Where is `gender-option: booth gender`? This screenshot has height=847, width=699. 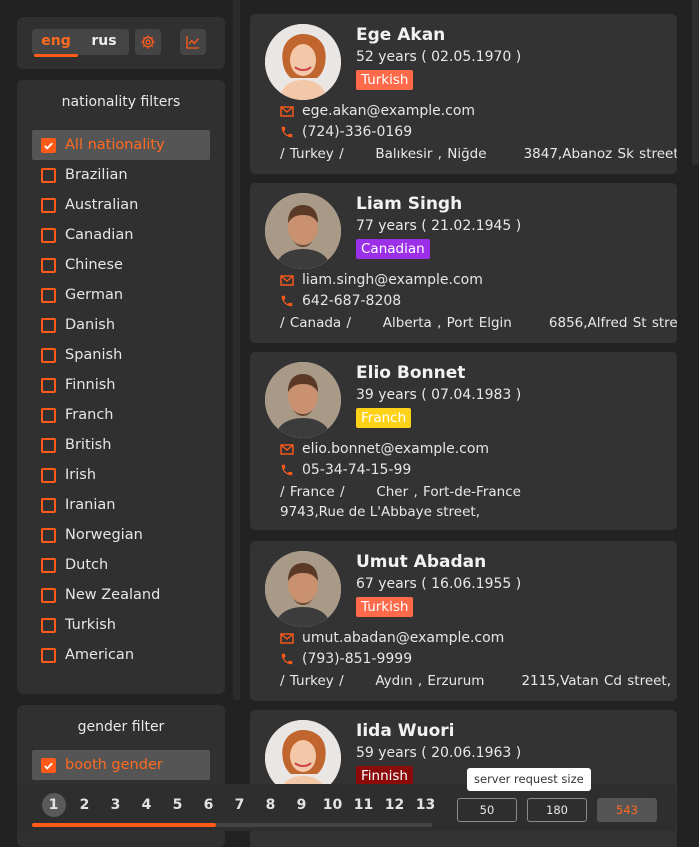
gender-option: booth gender is located at coordinates (121, 765).